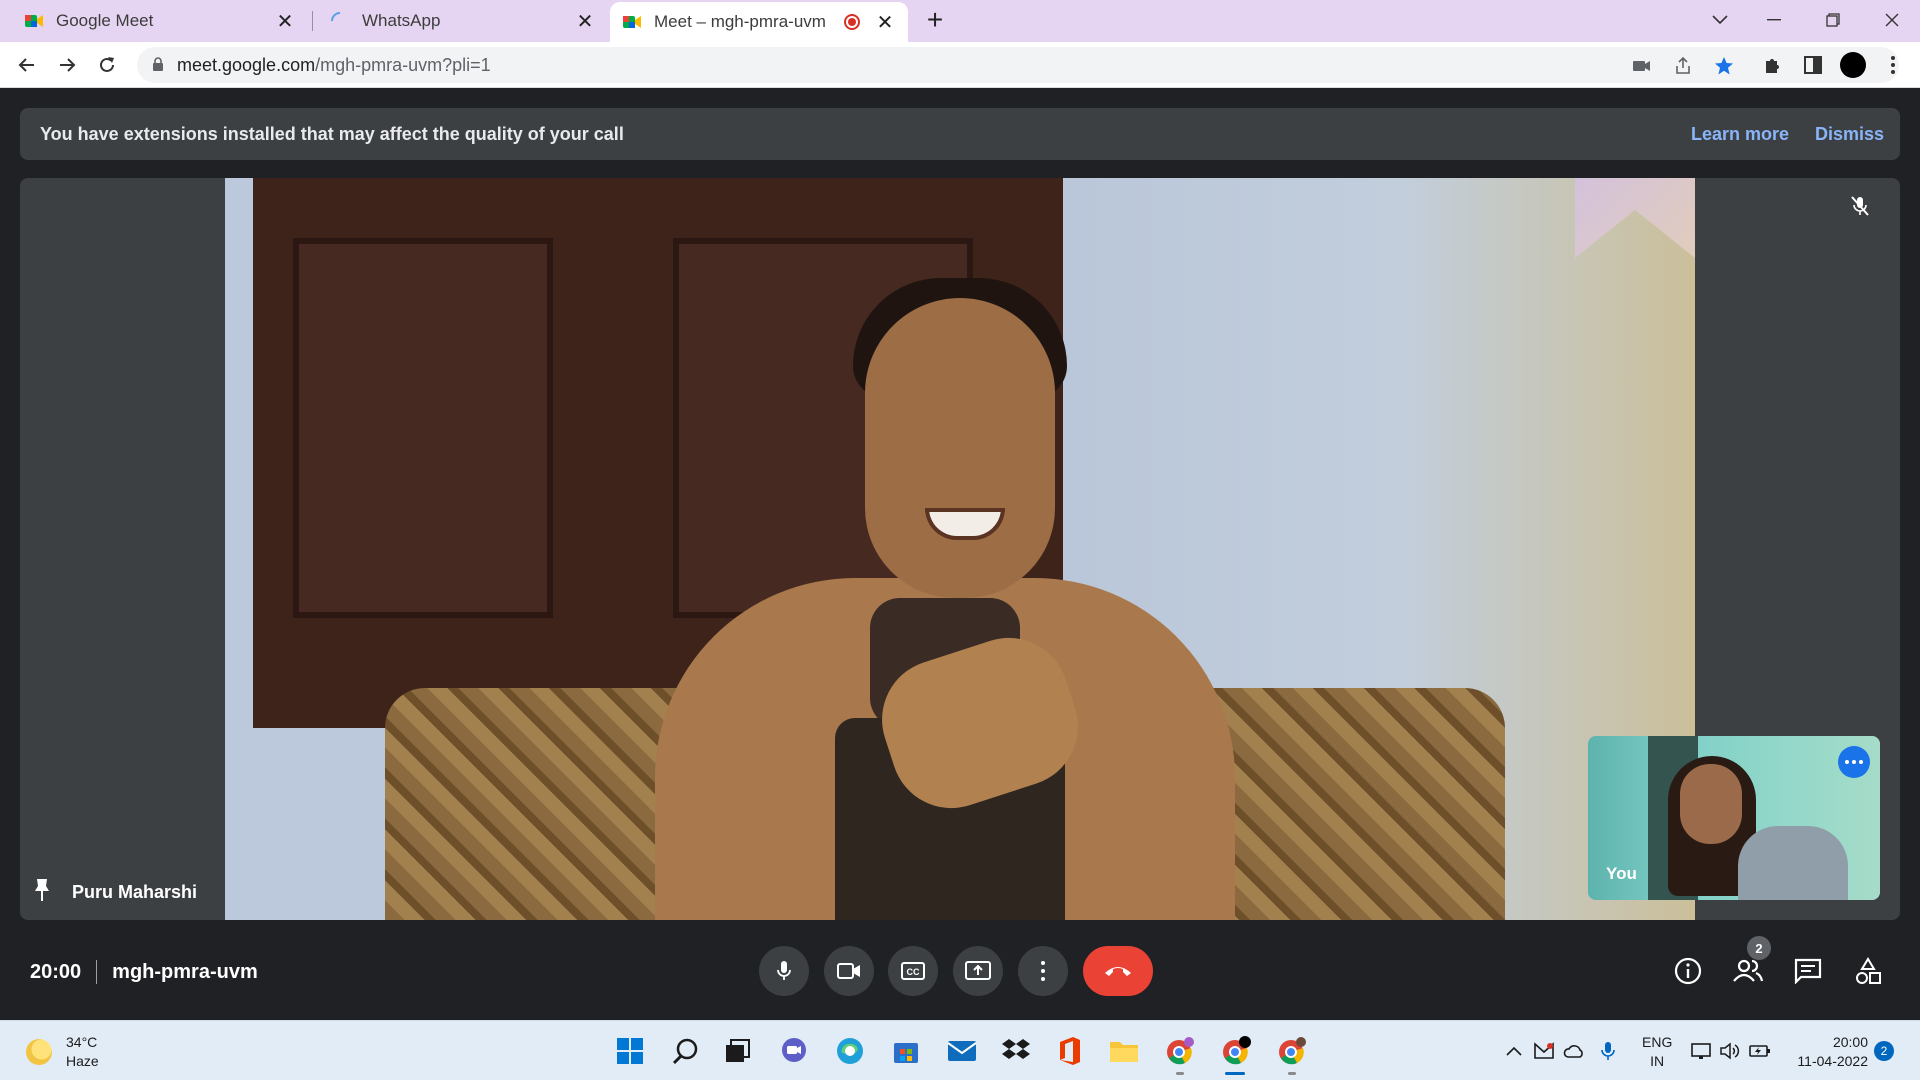  What do you see at coordinates (1860, 206) in the screenshot?
I see `participant-muted-icon` at bounding box center [1860, 206].